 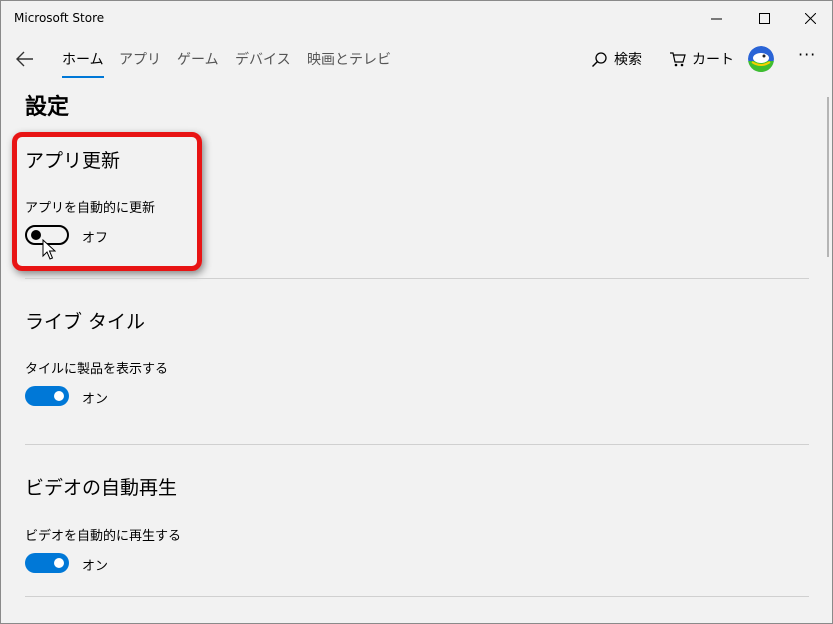 I want to click on video-autoplay-toggle, so click(x=47, y=563).